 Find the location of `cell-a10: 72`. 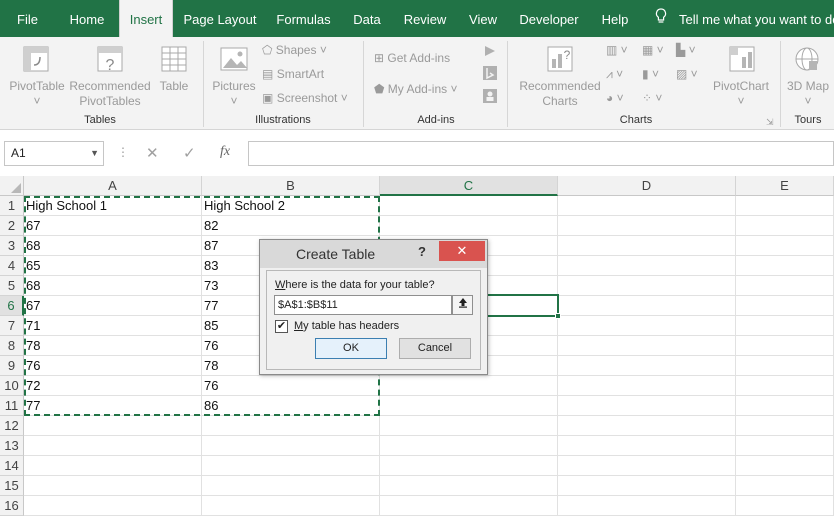

cell-a10: 72 is located at coordinates (113, 386).